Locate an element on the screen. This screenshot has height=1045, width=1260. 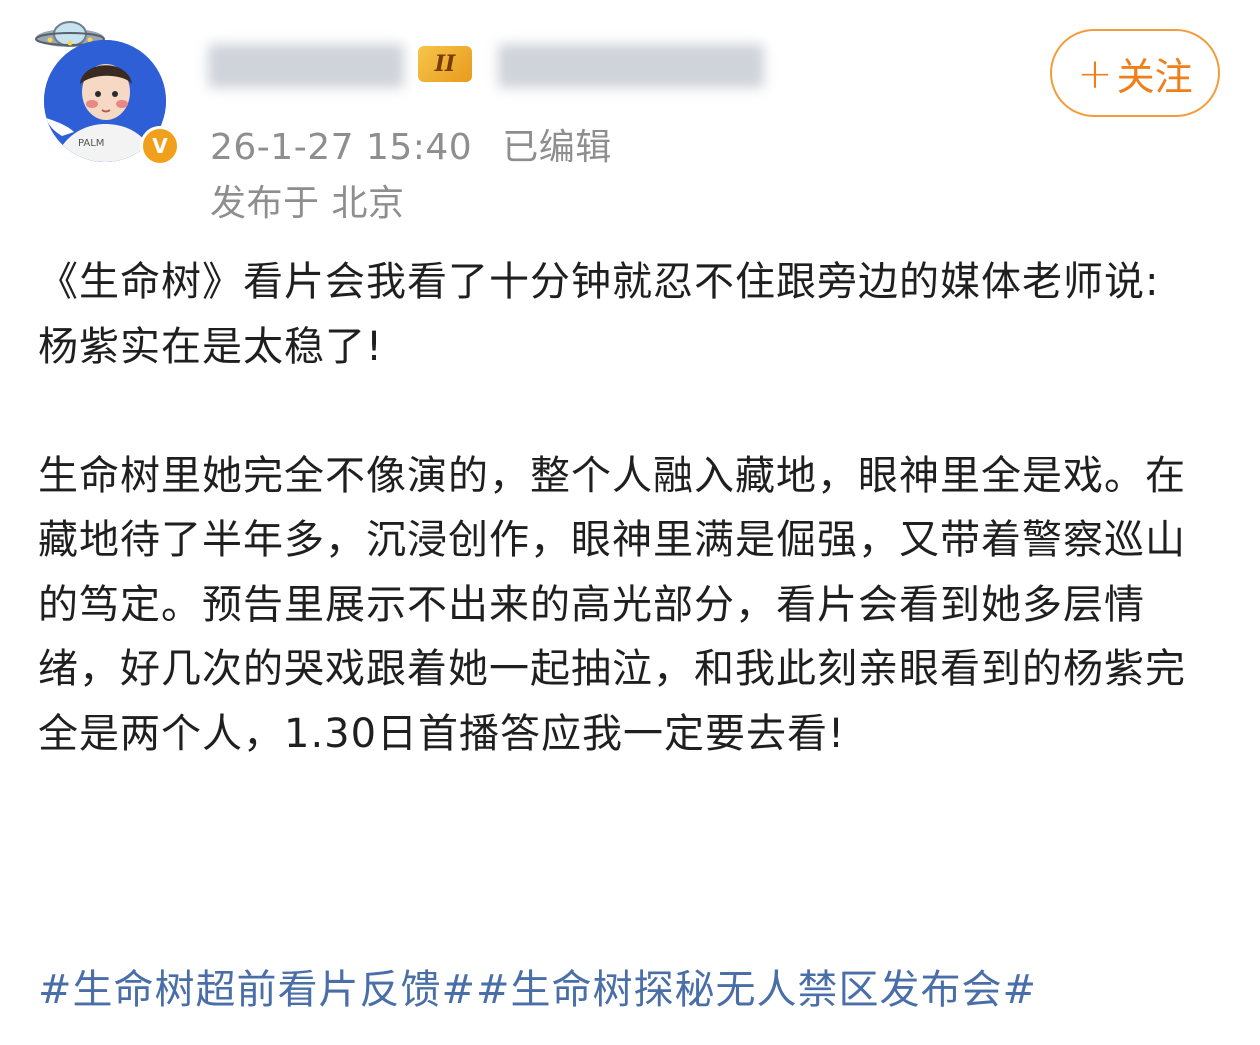
level-badge: II is located at coordinates (445, 64).